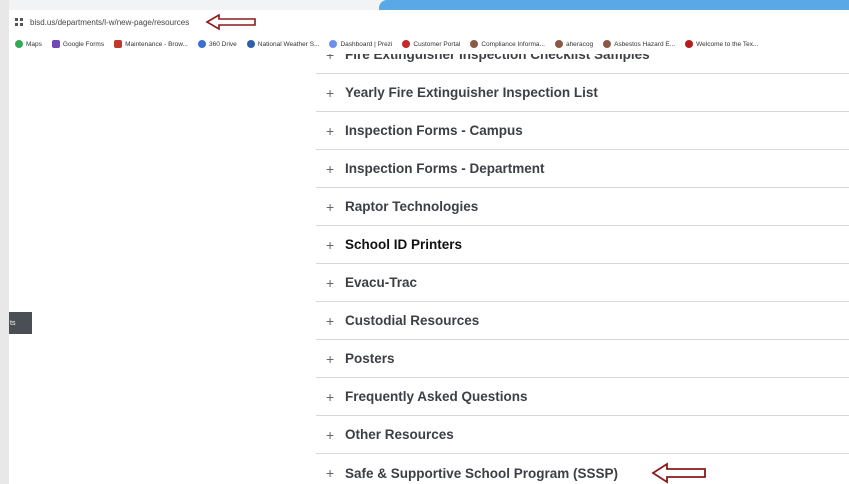  Describe the element at coordinates (579, 44) in the screenshot. I see `bookmark-label: aheracog` at that location.